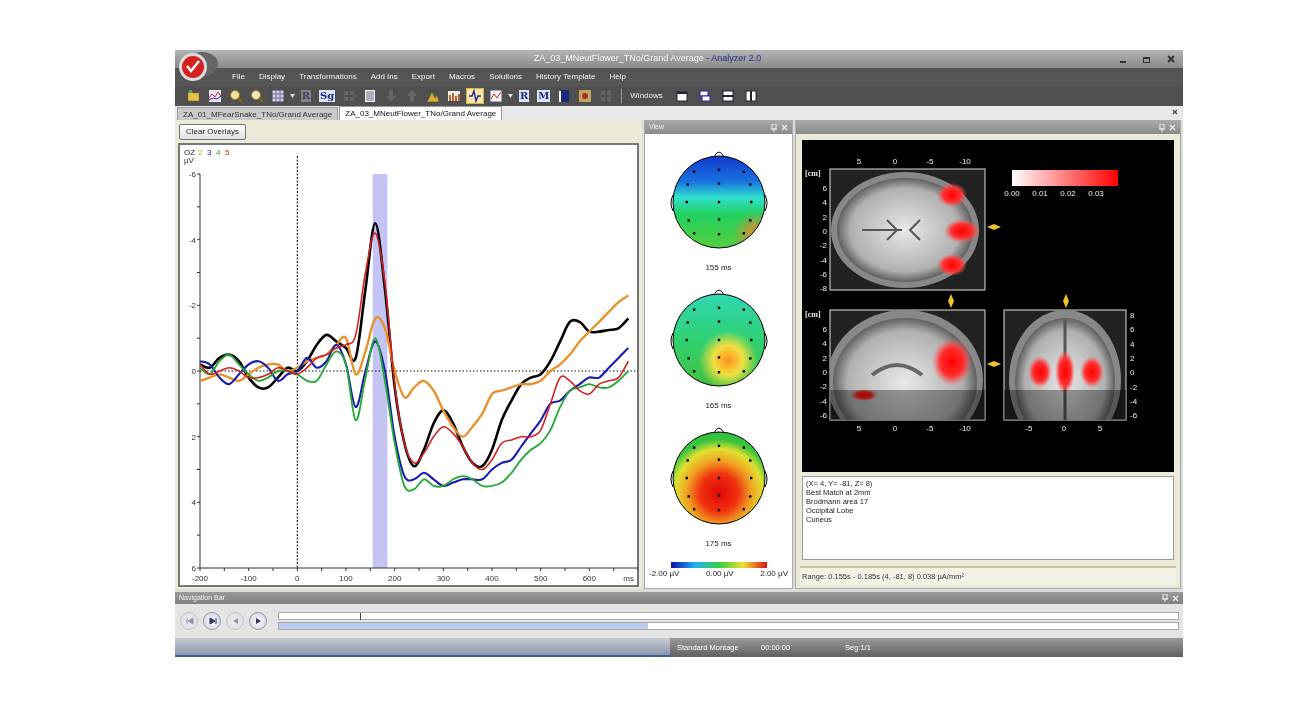 The image size is (1316, 705). Describe the element at coordinates (1012, 193) in the screenshot. I see `scale-label: 0.00` at that location.